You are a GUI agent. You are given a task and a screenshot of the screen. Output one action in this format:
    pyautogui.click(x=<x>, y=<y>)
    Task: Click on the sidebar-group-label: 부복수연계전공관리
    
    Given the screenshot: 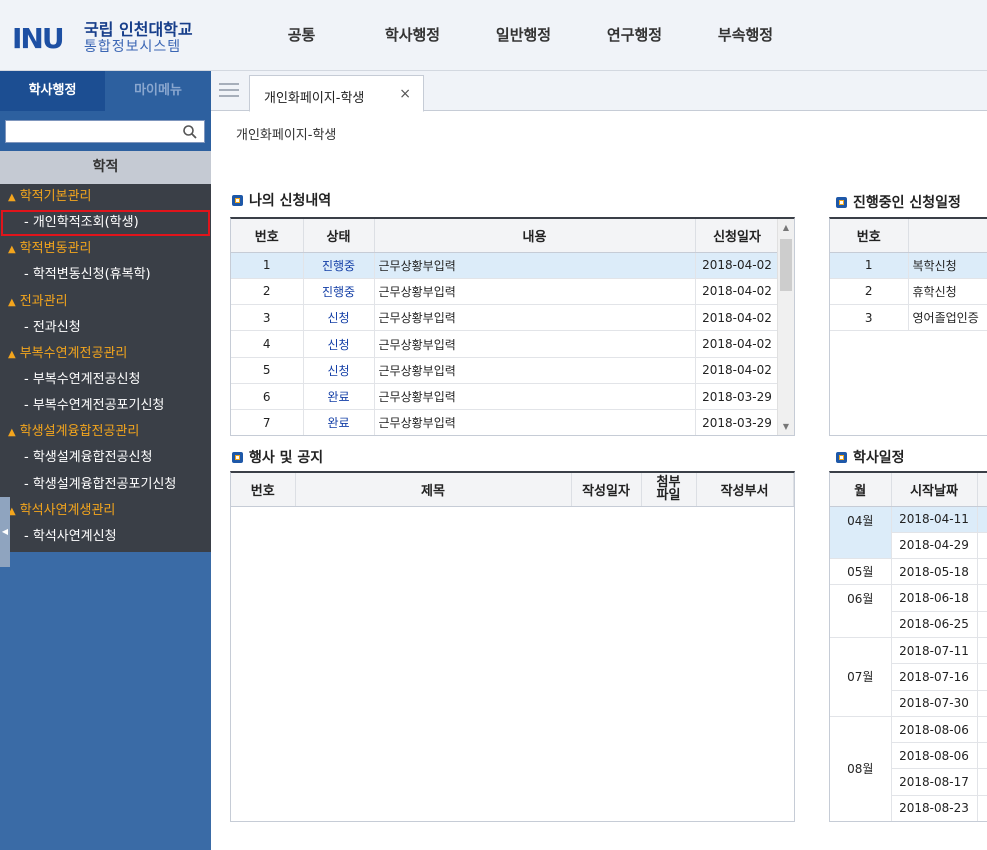 What is the action you would take?
    pyautogui.click(x=73, y=353)
    